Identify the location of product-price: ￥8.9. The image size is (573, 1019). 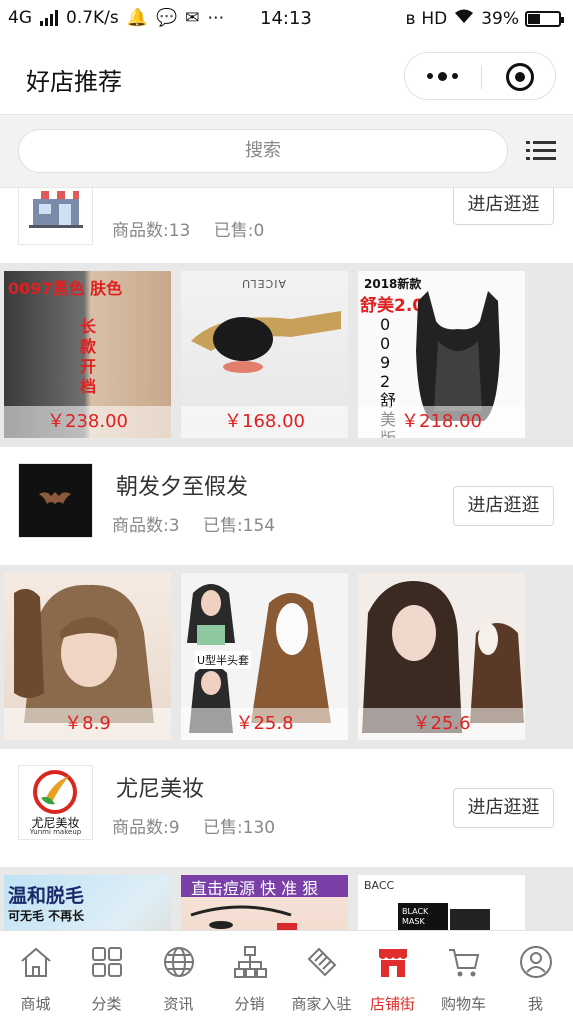
(87, 724).